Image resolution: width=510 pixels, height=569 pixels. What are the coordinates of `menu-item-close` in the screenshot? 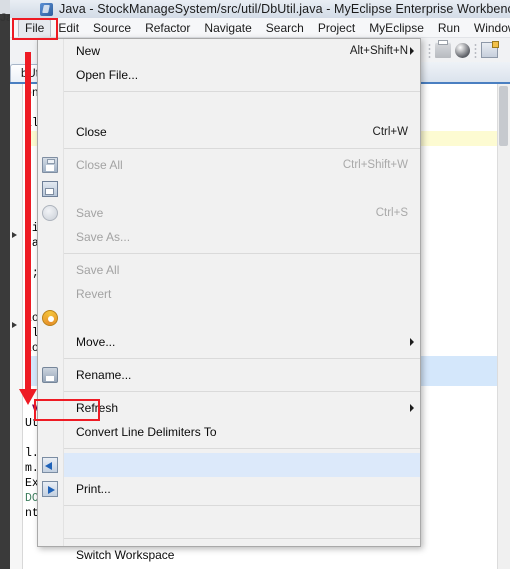 It's located at (242, 108).